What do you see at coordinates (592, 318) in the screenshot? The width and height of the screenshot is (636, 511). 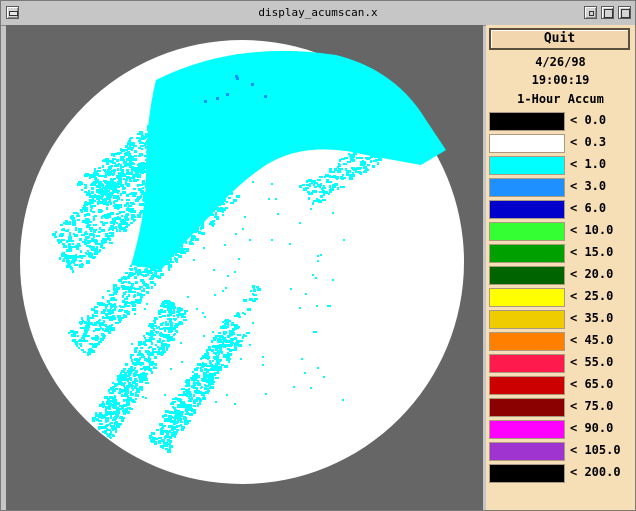 I see `legend-label: < 35.0` at bounding box center [592, 318].